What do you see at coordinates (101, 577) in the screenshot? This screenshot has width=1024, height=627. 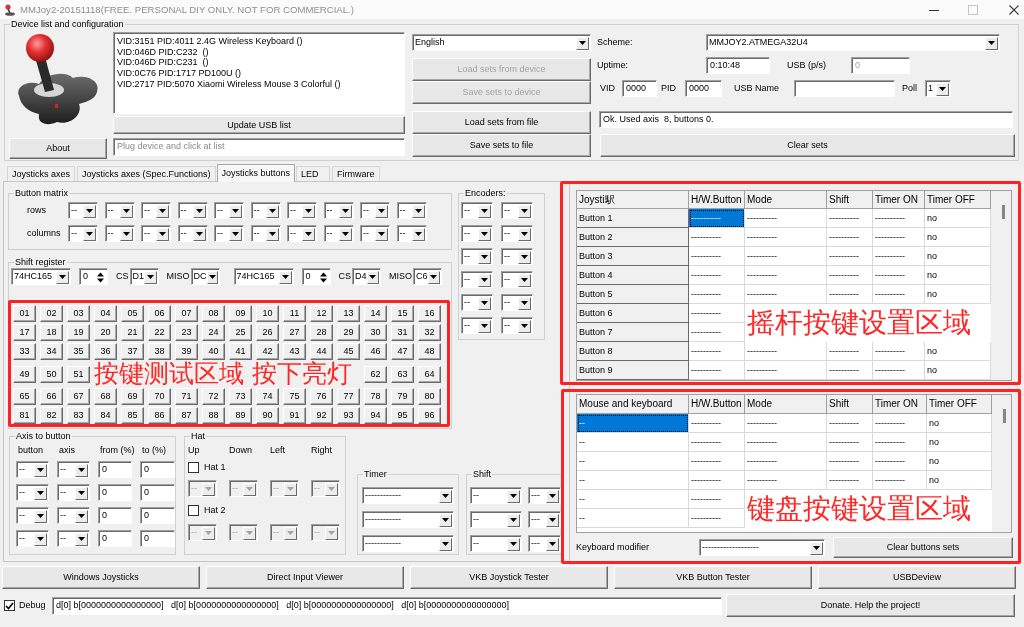 I see `tool-button: Windows Joysticks` at bounding box center [101, 577].